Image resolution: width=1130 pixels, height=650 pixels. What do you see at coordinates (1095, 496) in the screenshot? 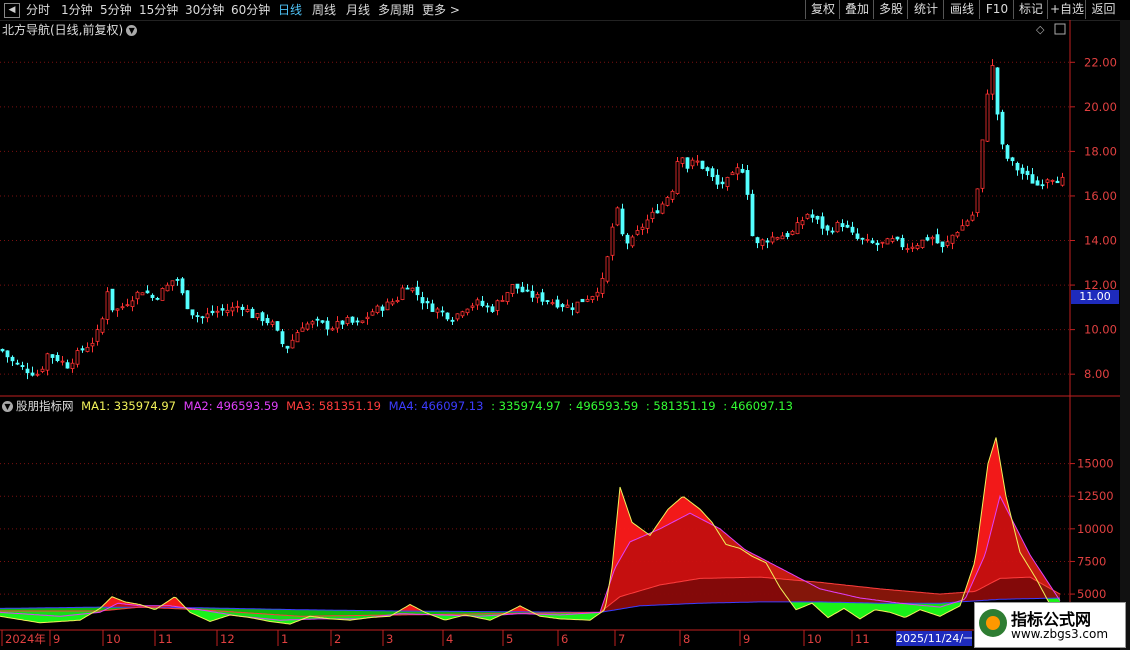
I see `indicator-tick-label: 12500` at bounding box center [1095, 496].